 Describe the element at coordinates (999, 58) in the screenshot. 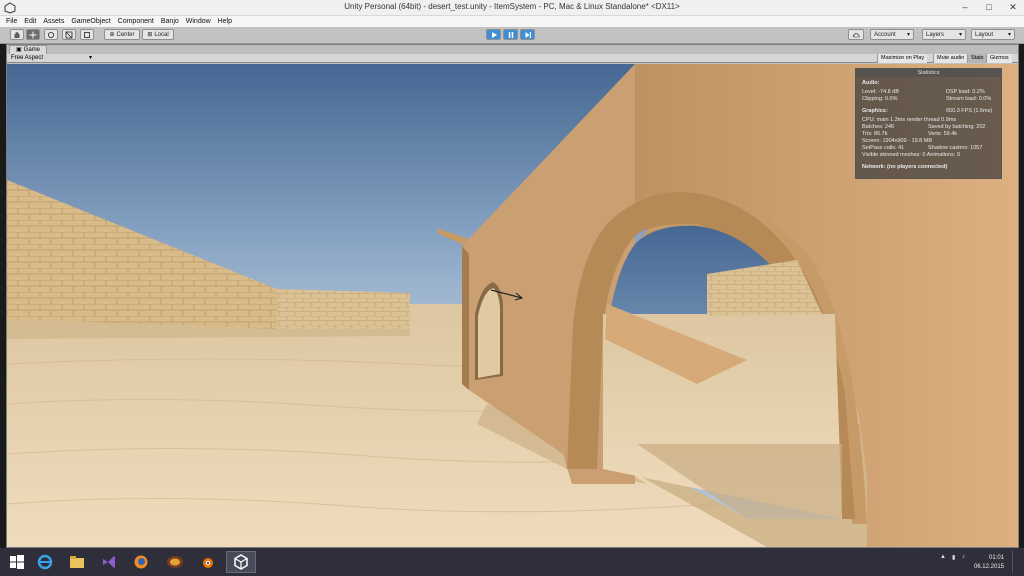

I see `gizmos-dropdown: Gizmos` at that location.